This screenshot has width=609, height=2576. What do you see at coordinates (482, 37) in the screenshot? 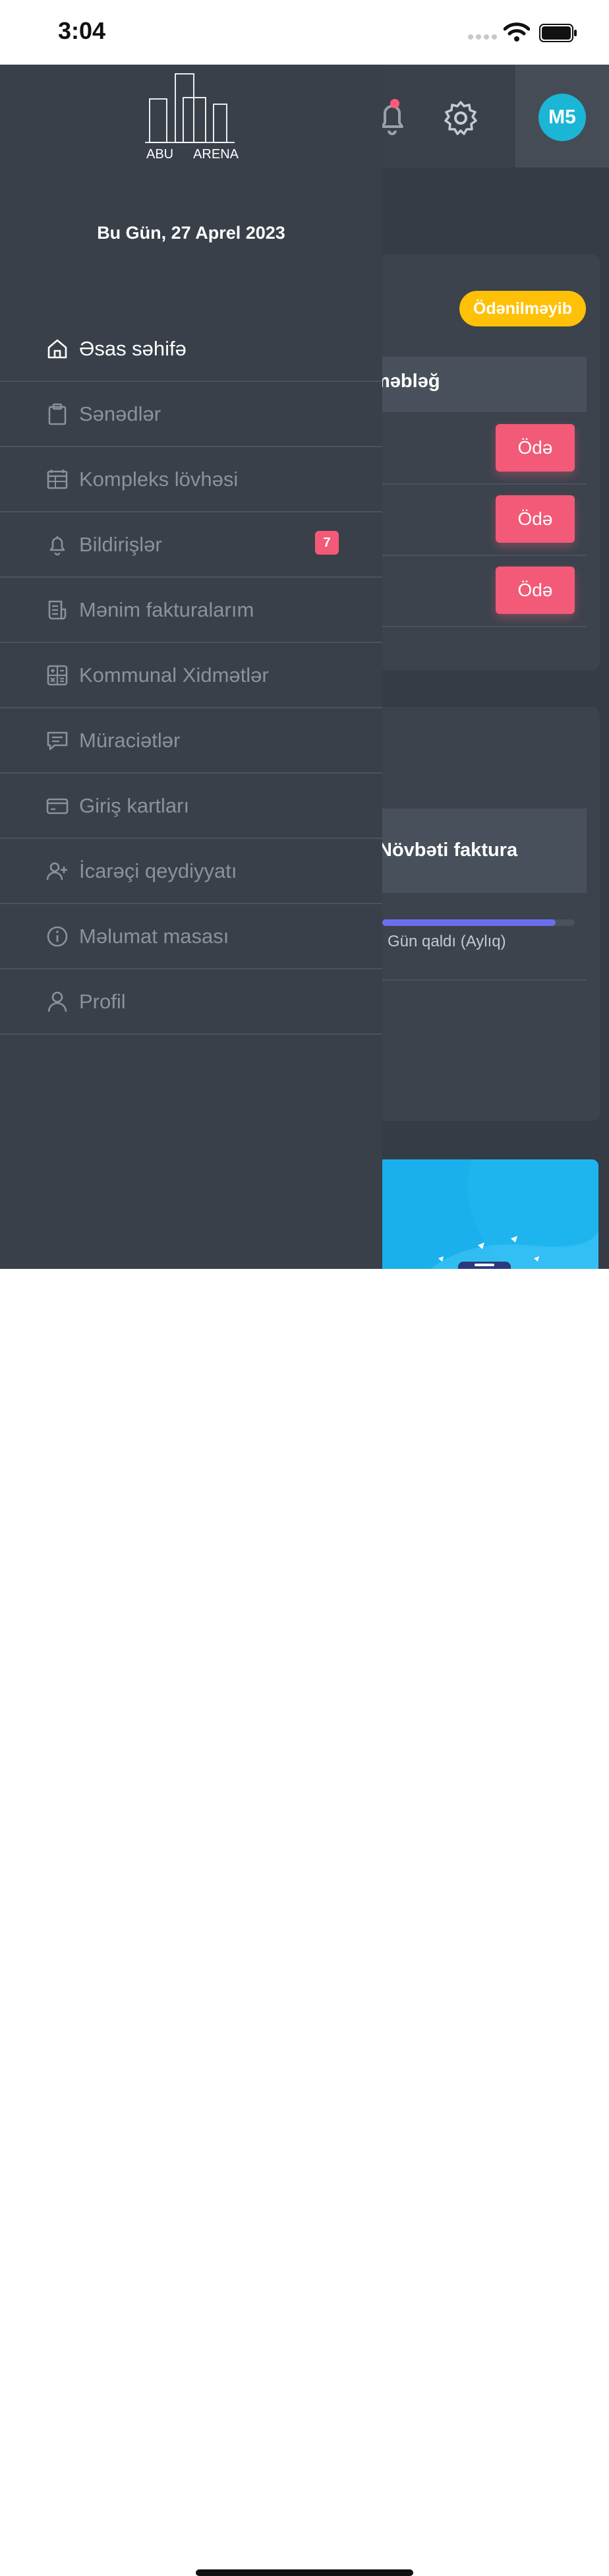
I see `cellular-signal-icon` at bounding box center [482, 37].